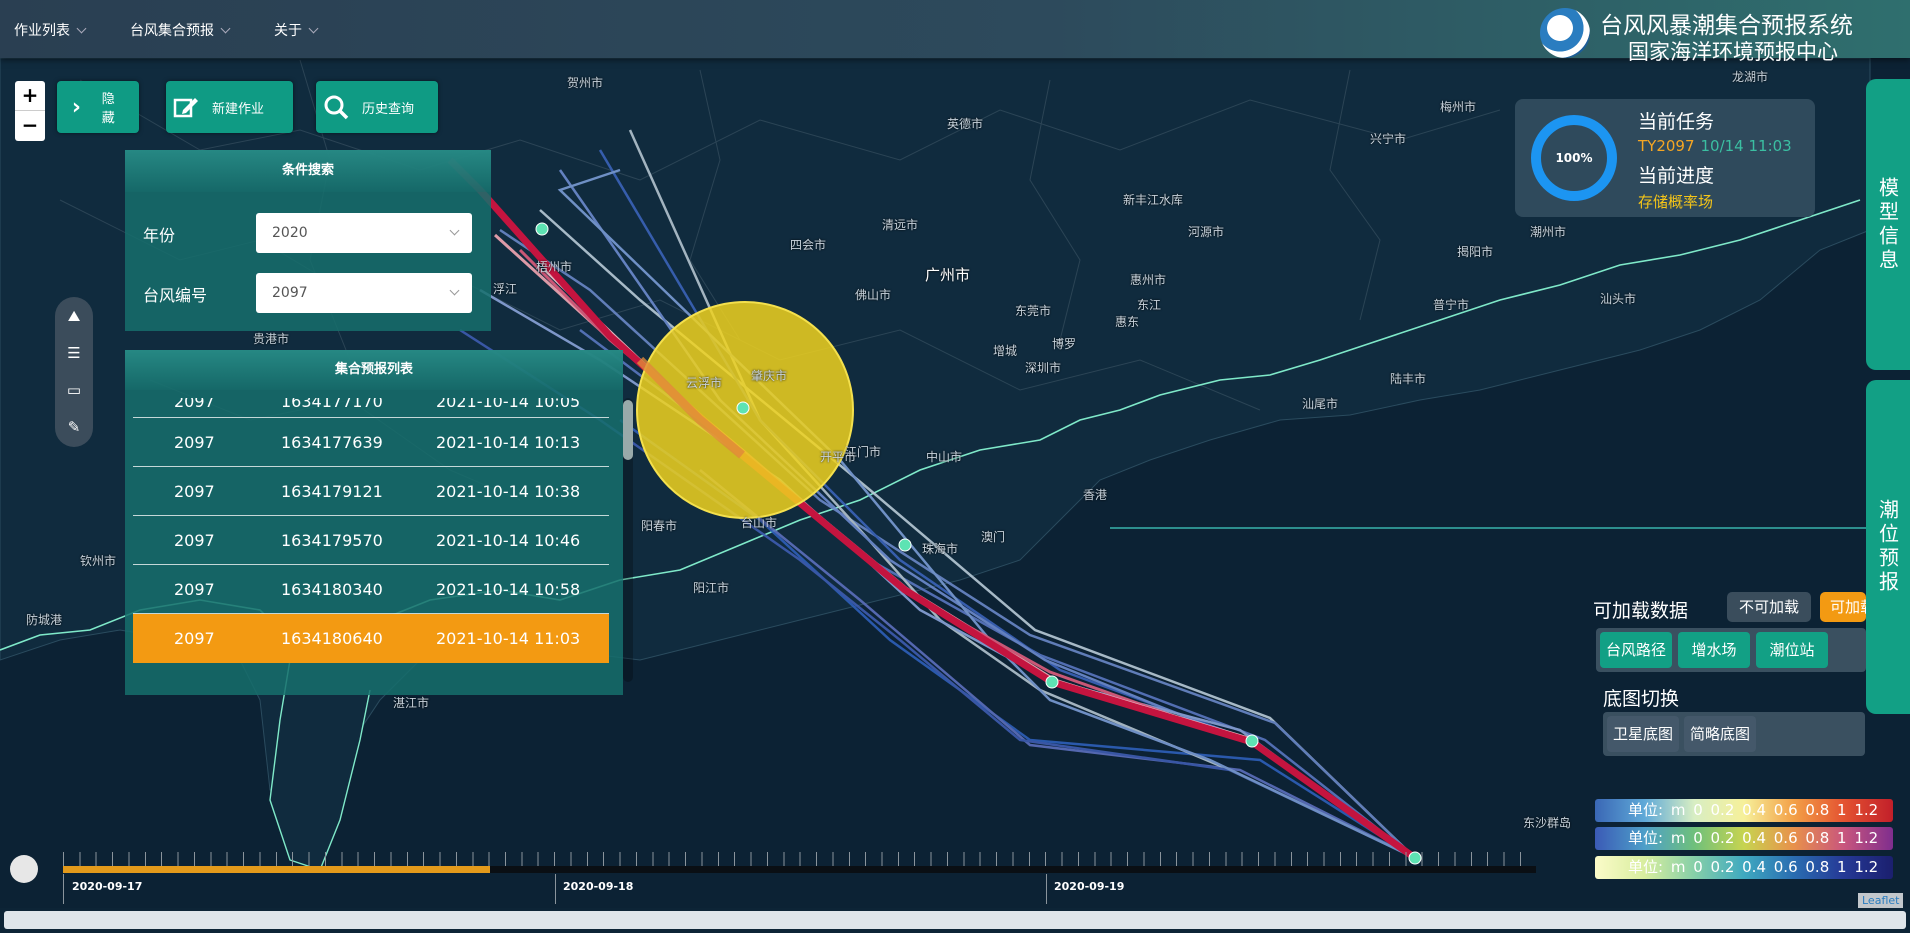  I want to click on map-label: 广州市, so click(948, 275).